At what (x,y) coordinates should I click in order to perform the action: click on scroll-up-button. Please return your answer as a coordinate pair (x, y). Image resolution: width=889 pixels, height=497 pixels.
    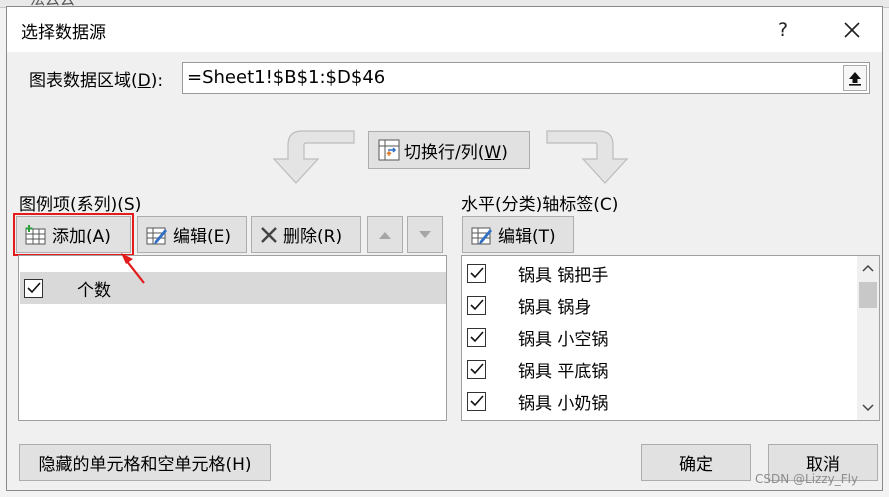
    Looking at the image, I should click on (868, 268).